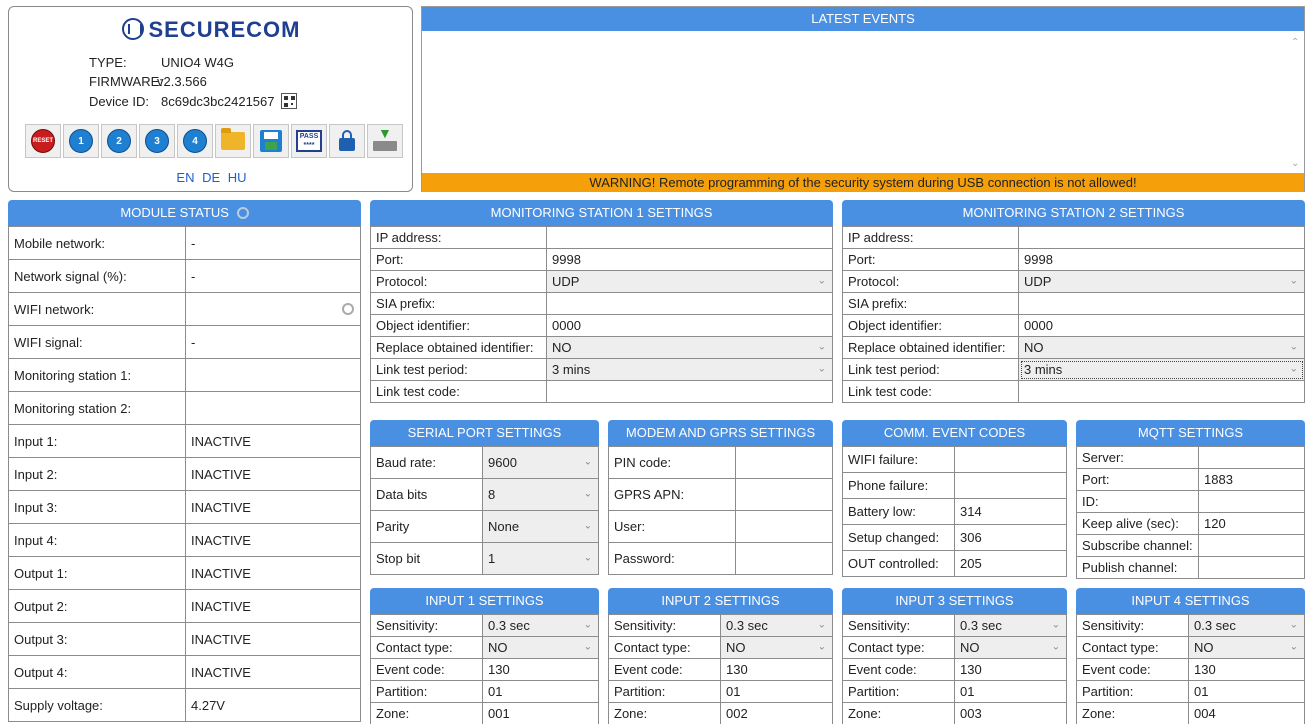 The width and height of the screenshot is (1311, 724). I want to click on input-4-event-code-input: 130, so click(1246, 669).